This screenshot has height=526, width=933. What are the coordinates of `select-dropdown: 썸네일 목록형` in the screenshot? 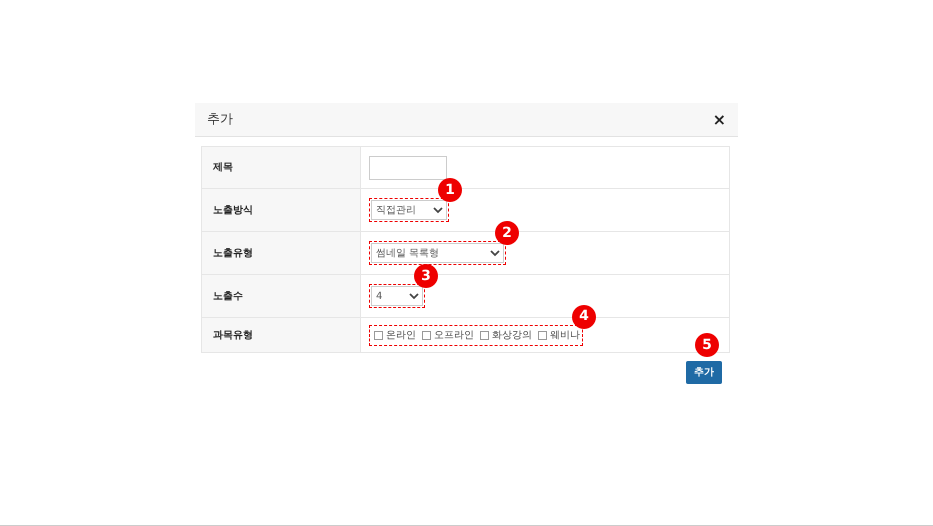 It's located at (437, 253).